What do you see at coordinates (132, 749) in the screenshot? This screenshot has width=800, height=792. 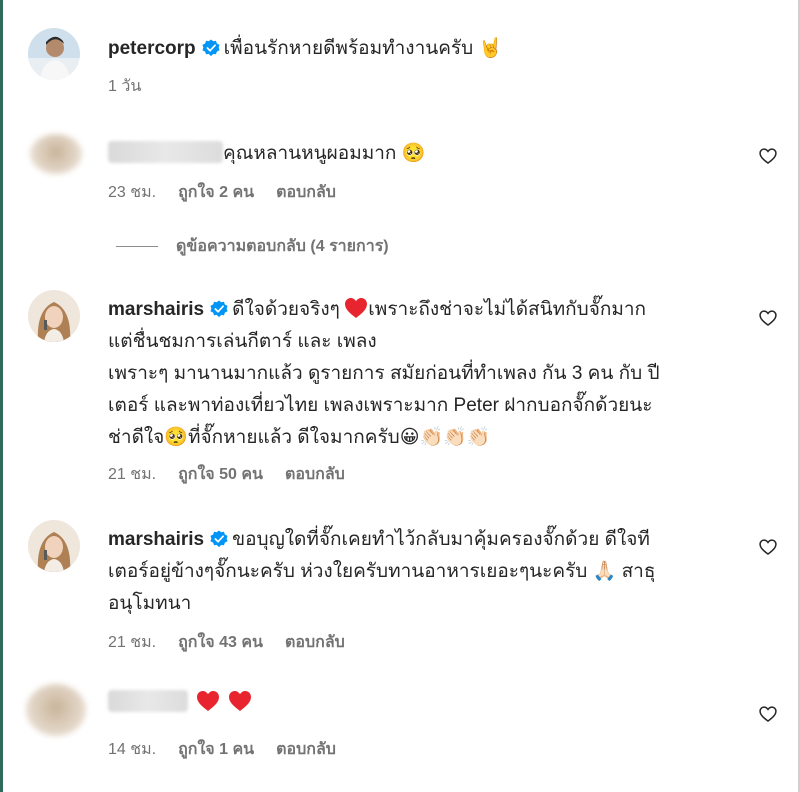 I see `comment-time: 14 ชม.` at bounding box center [132, 749].